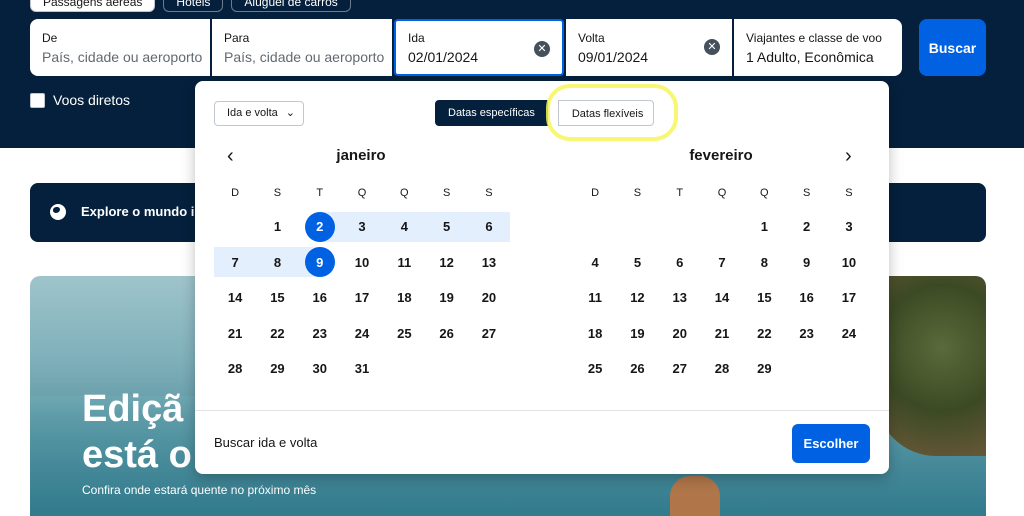 The image size is (1024, 516). I want to click on return-value: 09/01/2024, so click(613, 57).